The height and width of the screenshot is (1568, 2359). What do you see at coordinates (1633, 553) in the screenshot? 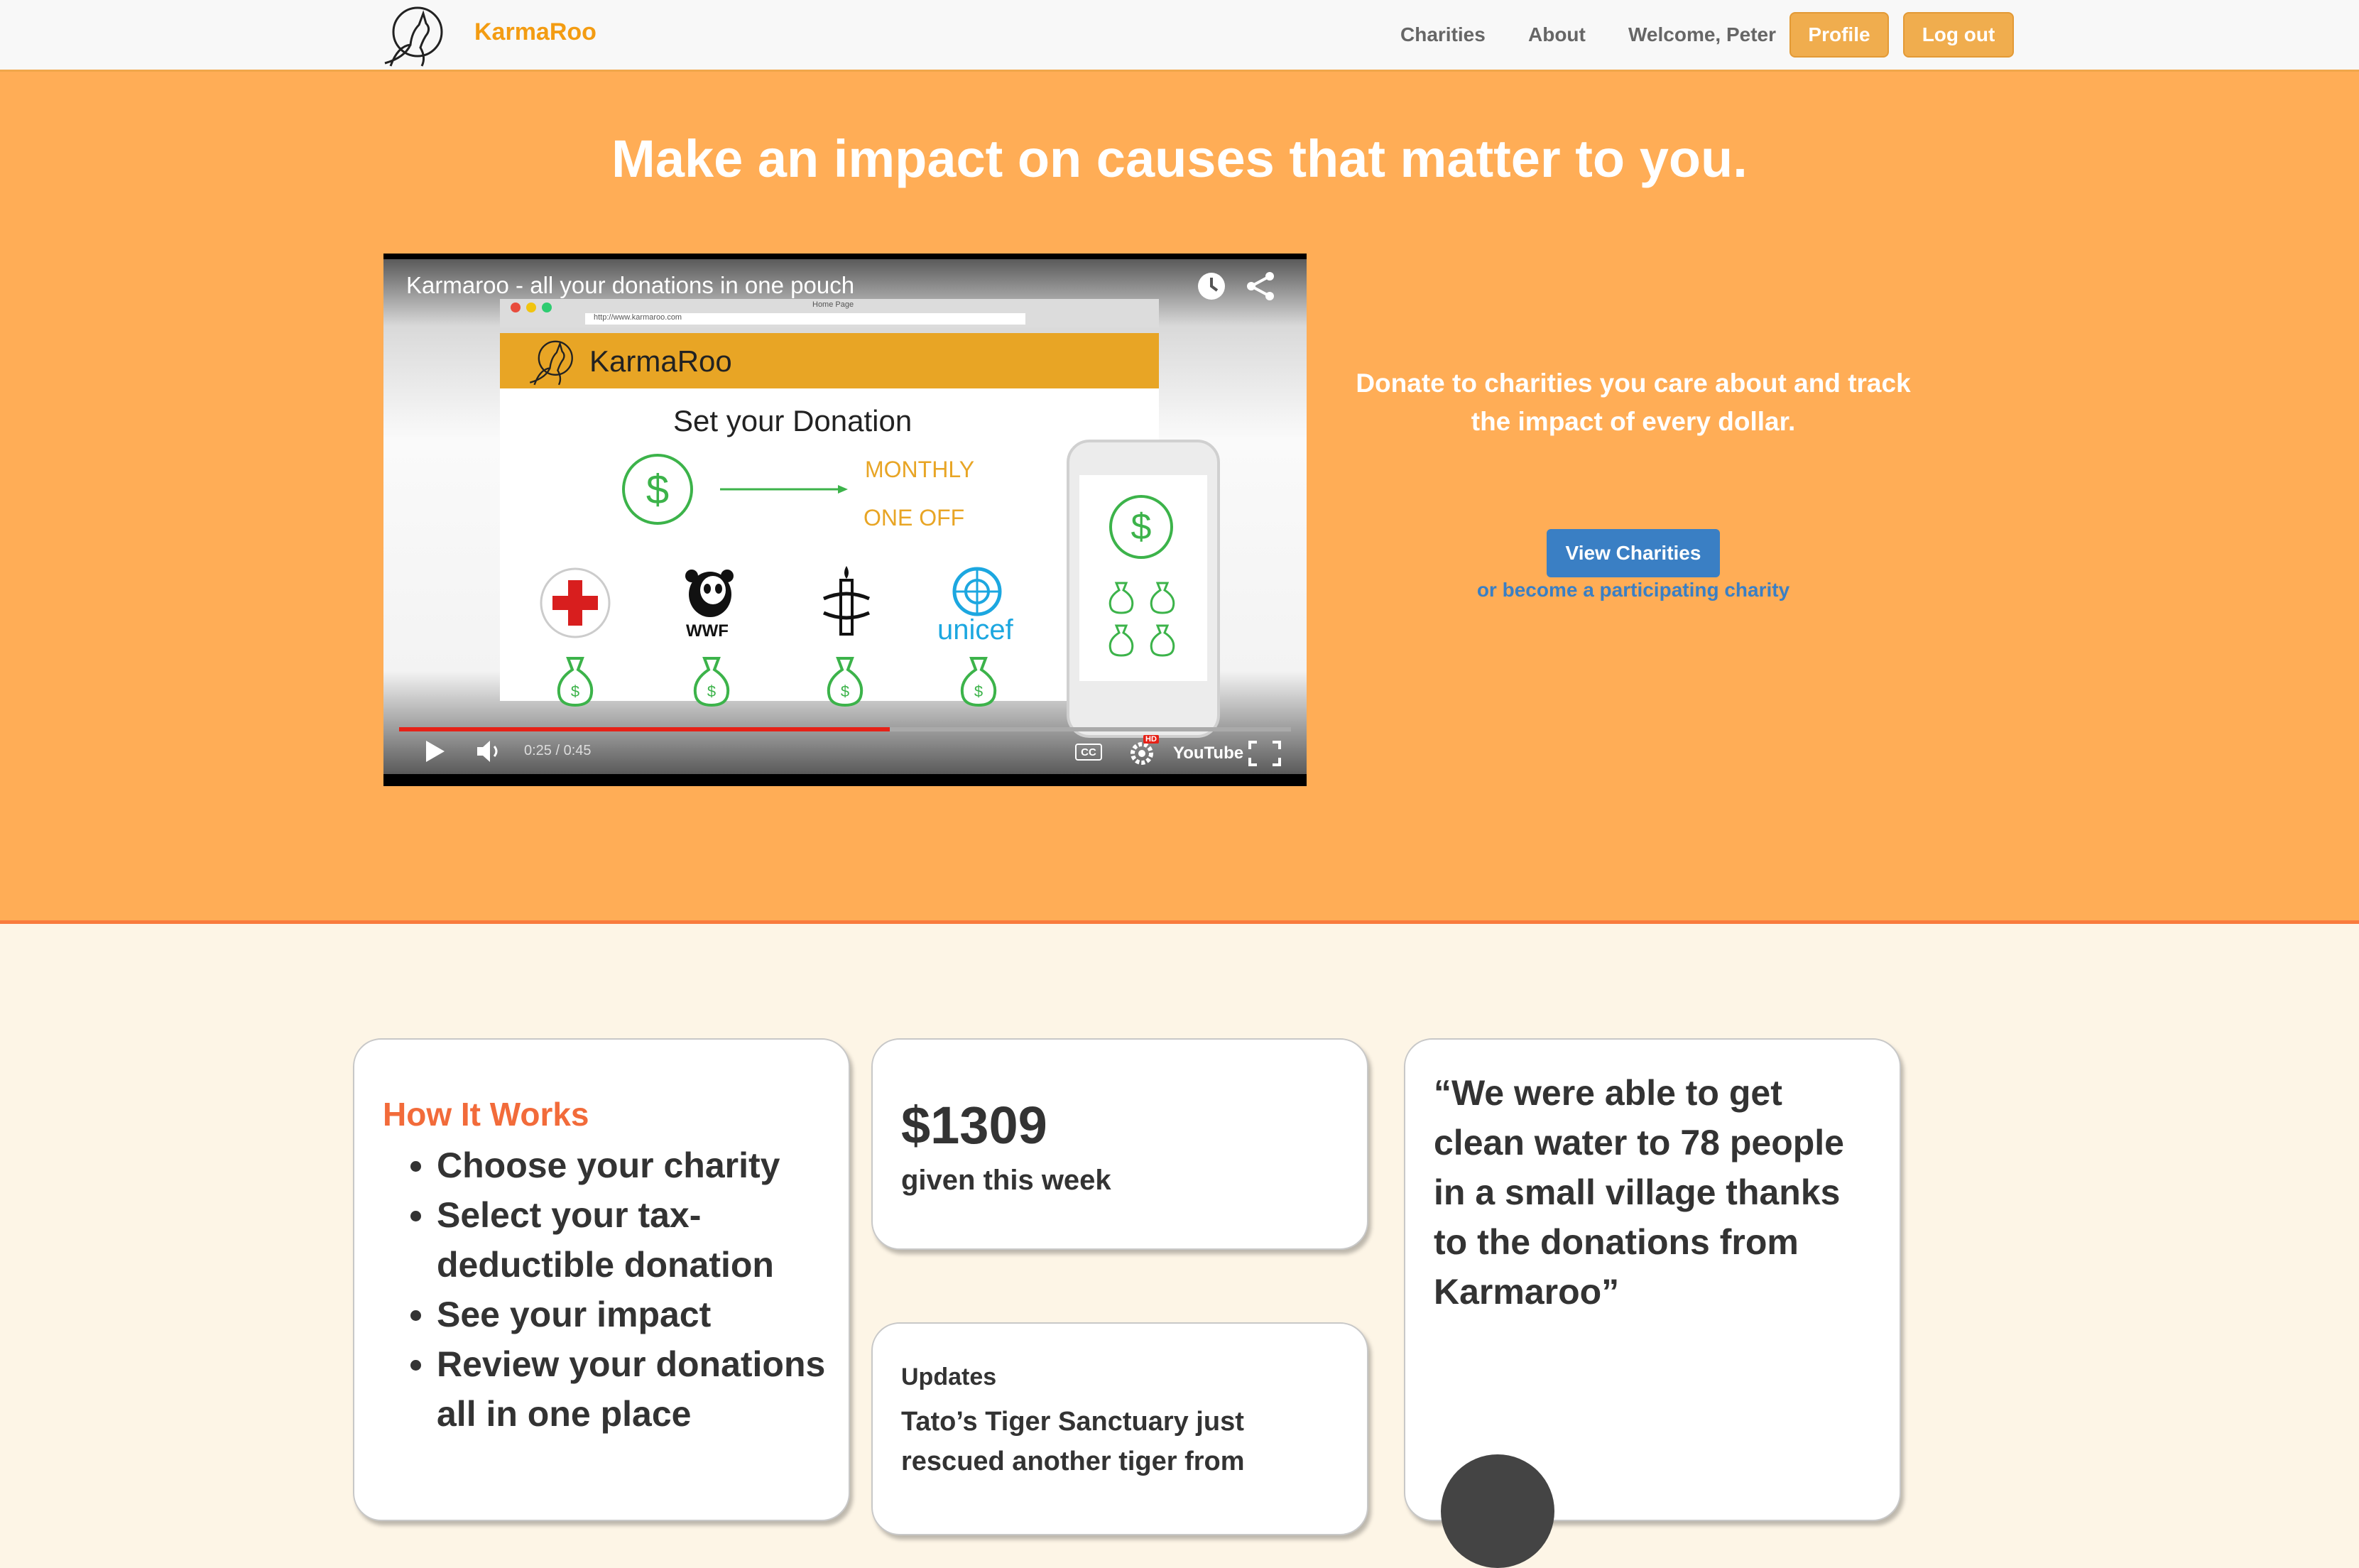
I see `view-charities-button: View Charities` at bounding box center [1633, 553].